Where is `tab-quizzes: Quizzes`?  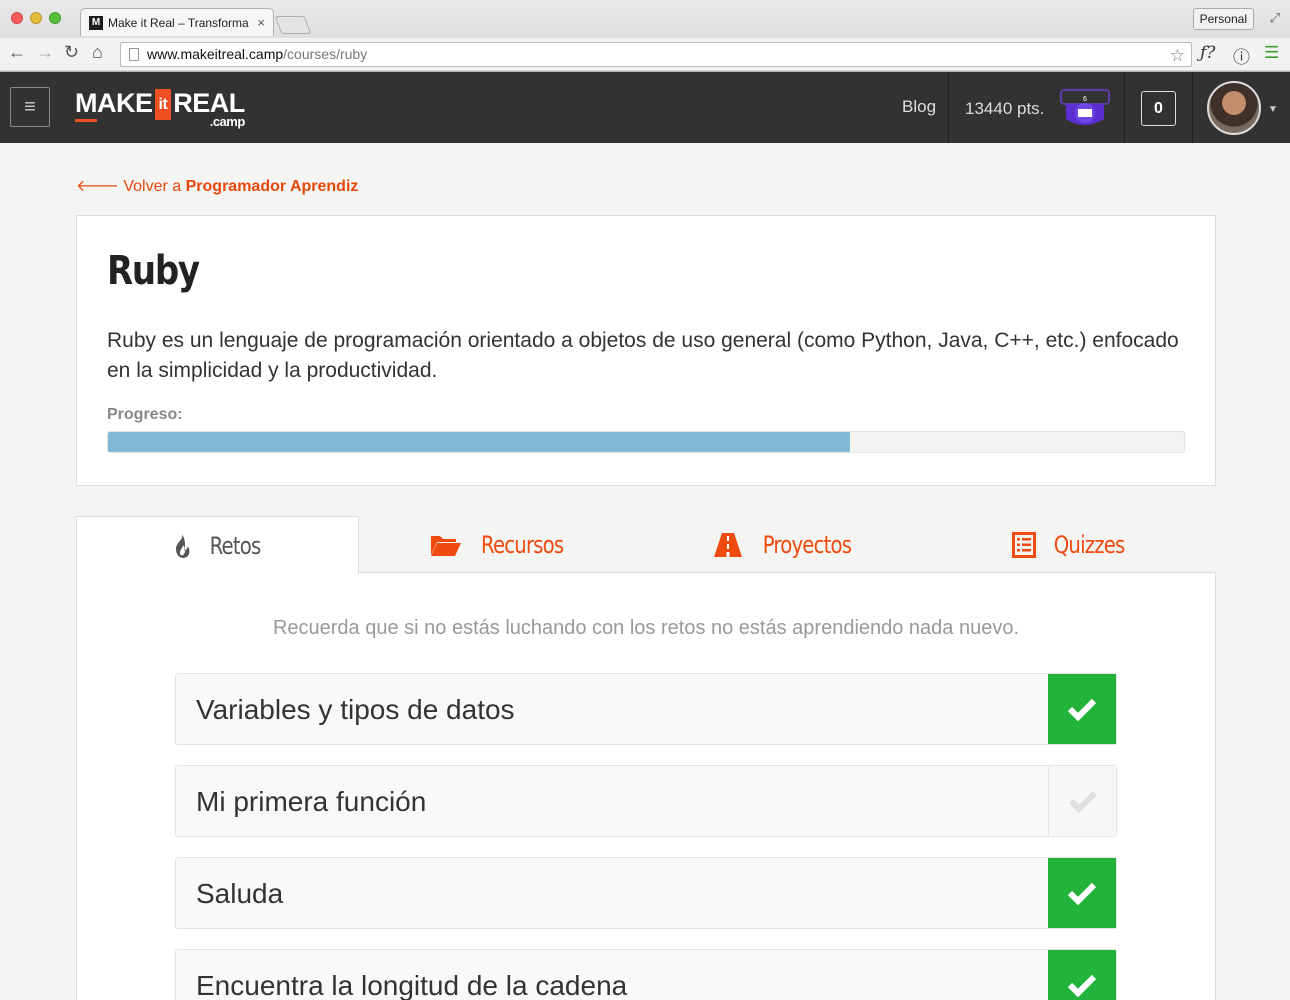
tab-quizzes: Quizzes is located at coordinates (1072, 544).